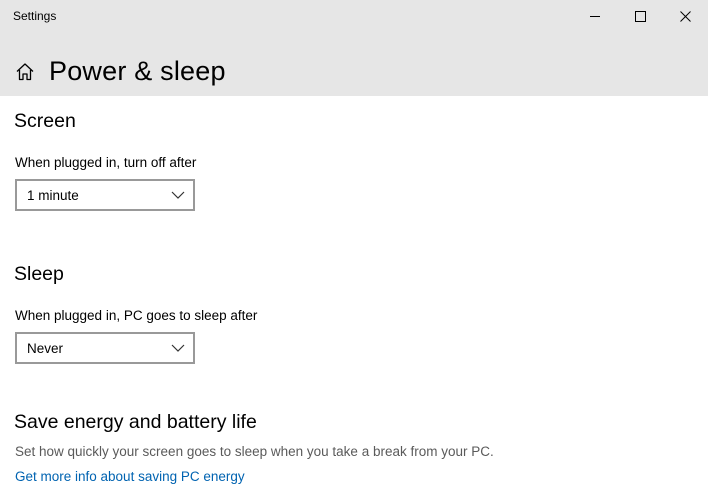  I want to click on home-icon, so click(25, 72).